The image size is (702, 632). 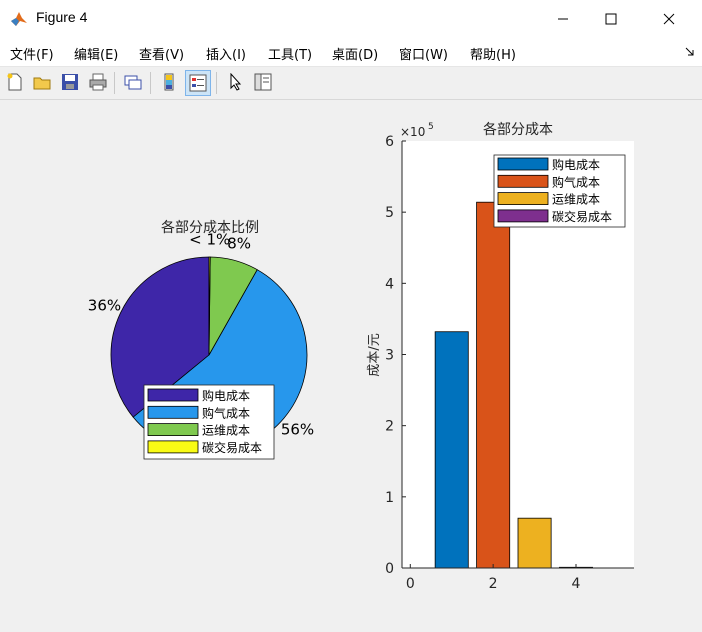 I want to click on pointer-icon, so click(x=236, y=82).